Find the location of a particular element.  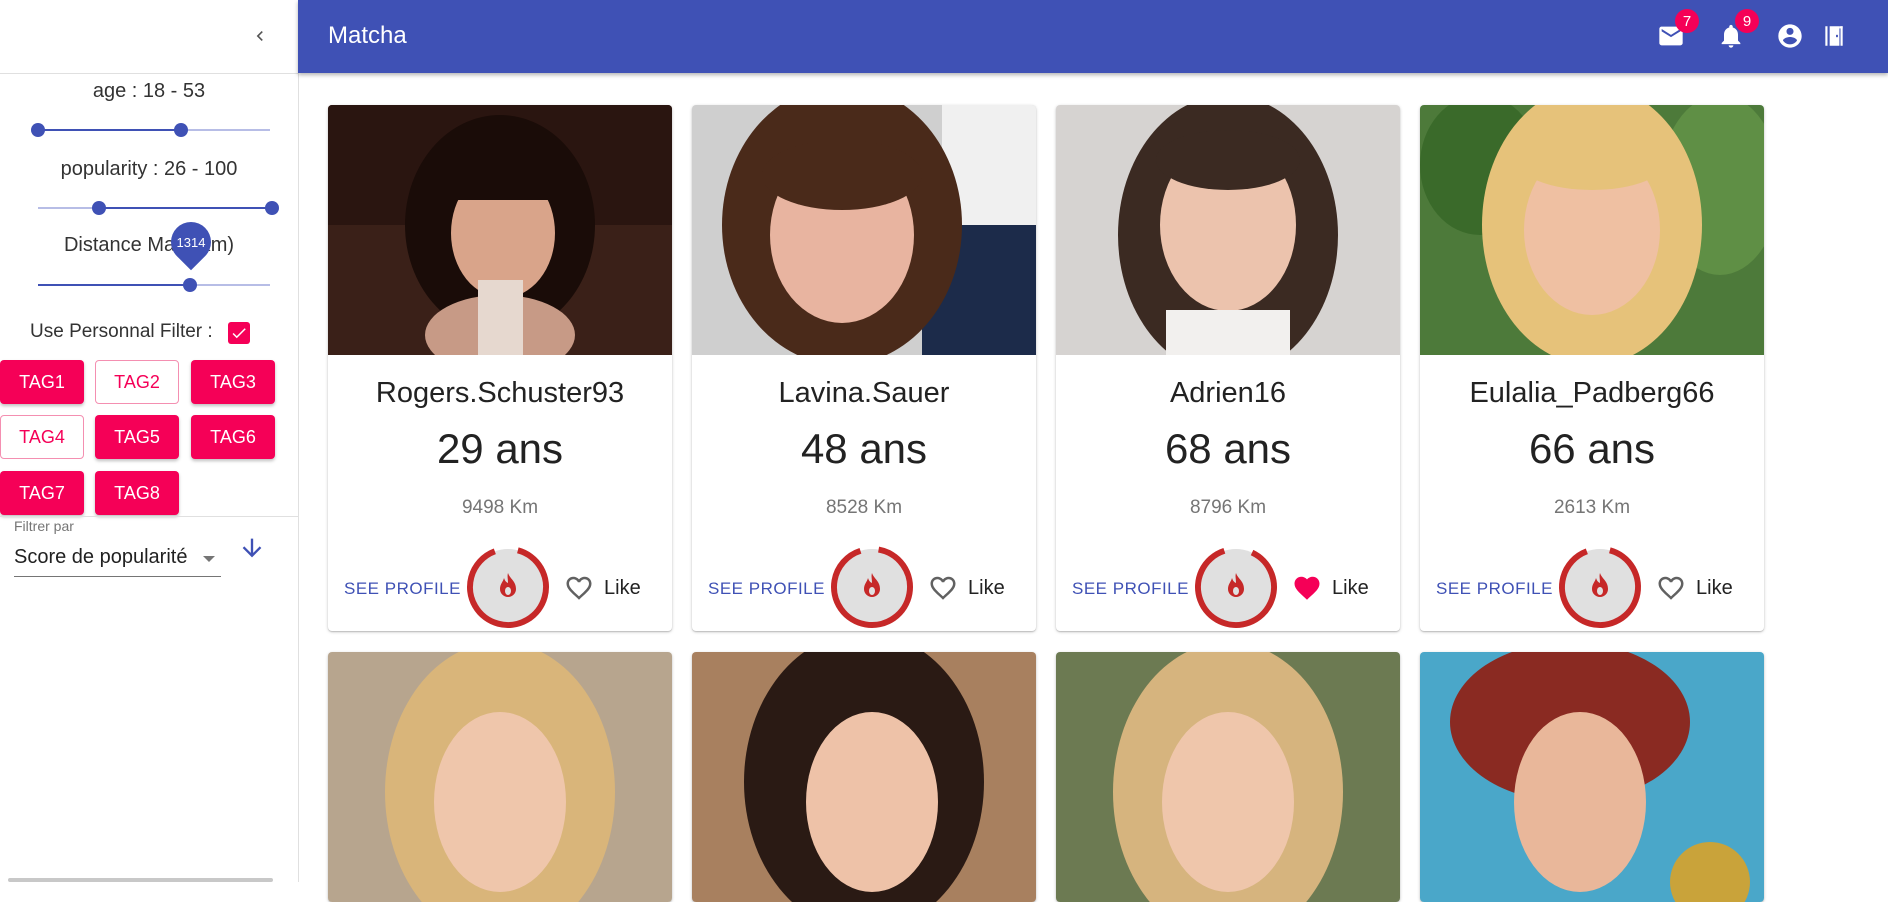

account-circle-icon is located at coordinates (1790, 36).